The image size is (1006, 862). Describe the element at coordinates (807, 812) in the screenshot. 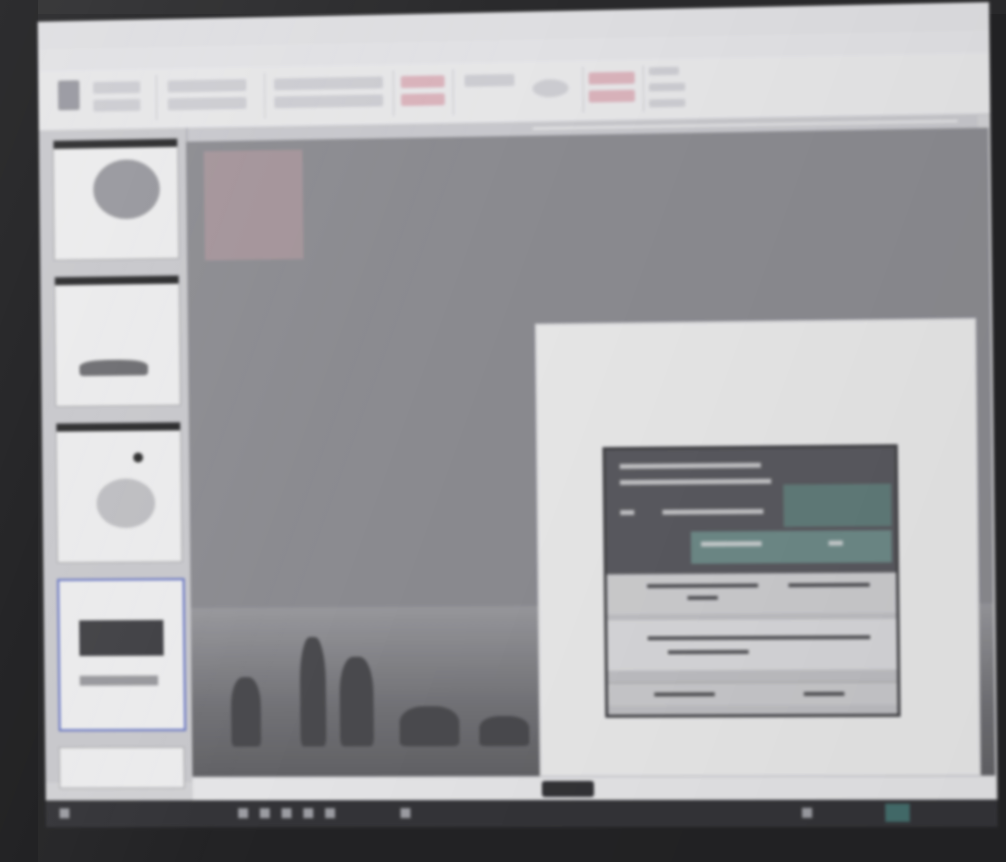

I see `normal-view-icon` at that location.